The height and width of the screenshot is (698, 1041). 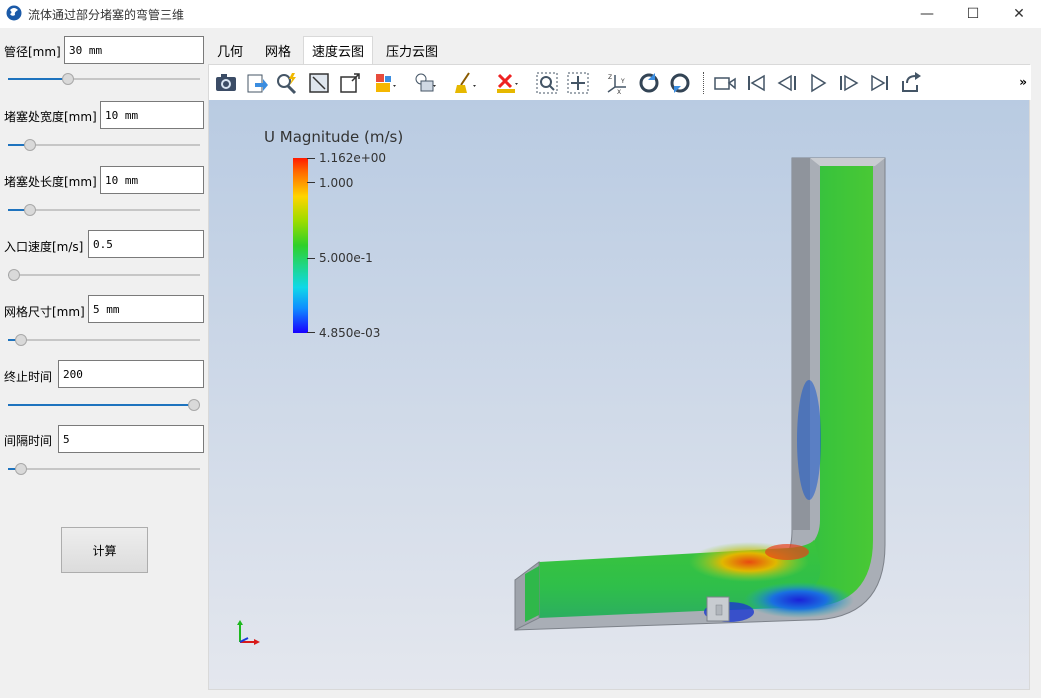 I want to click on blockage-length-input: 10 mm, so click(x=152, y=180).